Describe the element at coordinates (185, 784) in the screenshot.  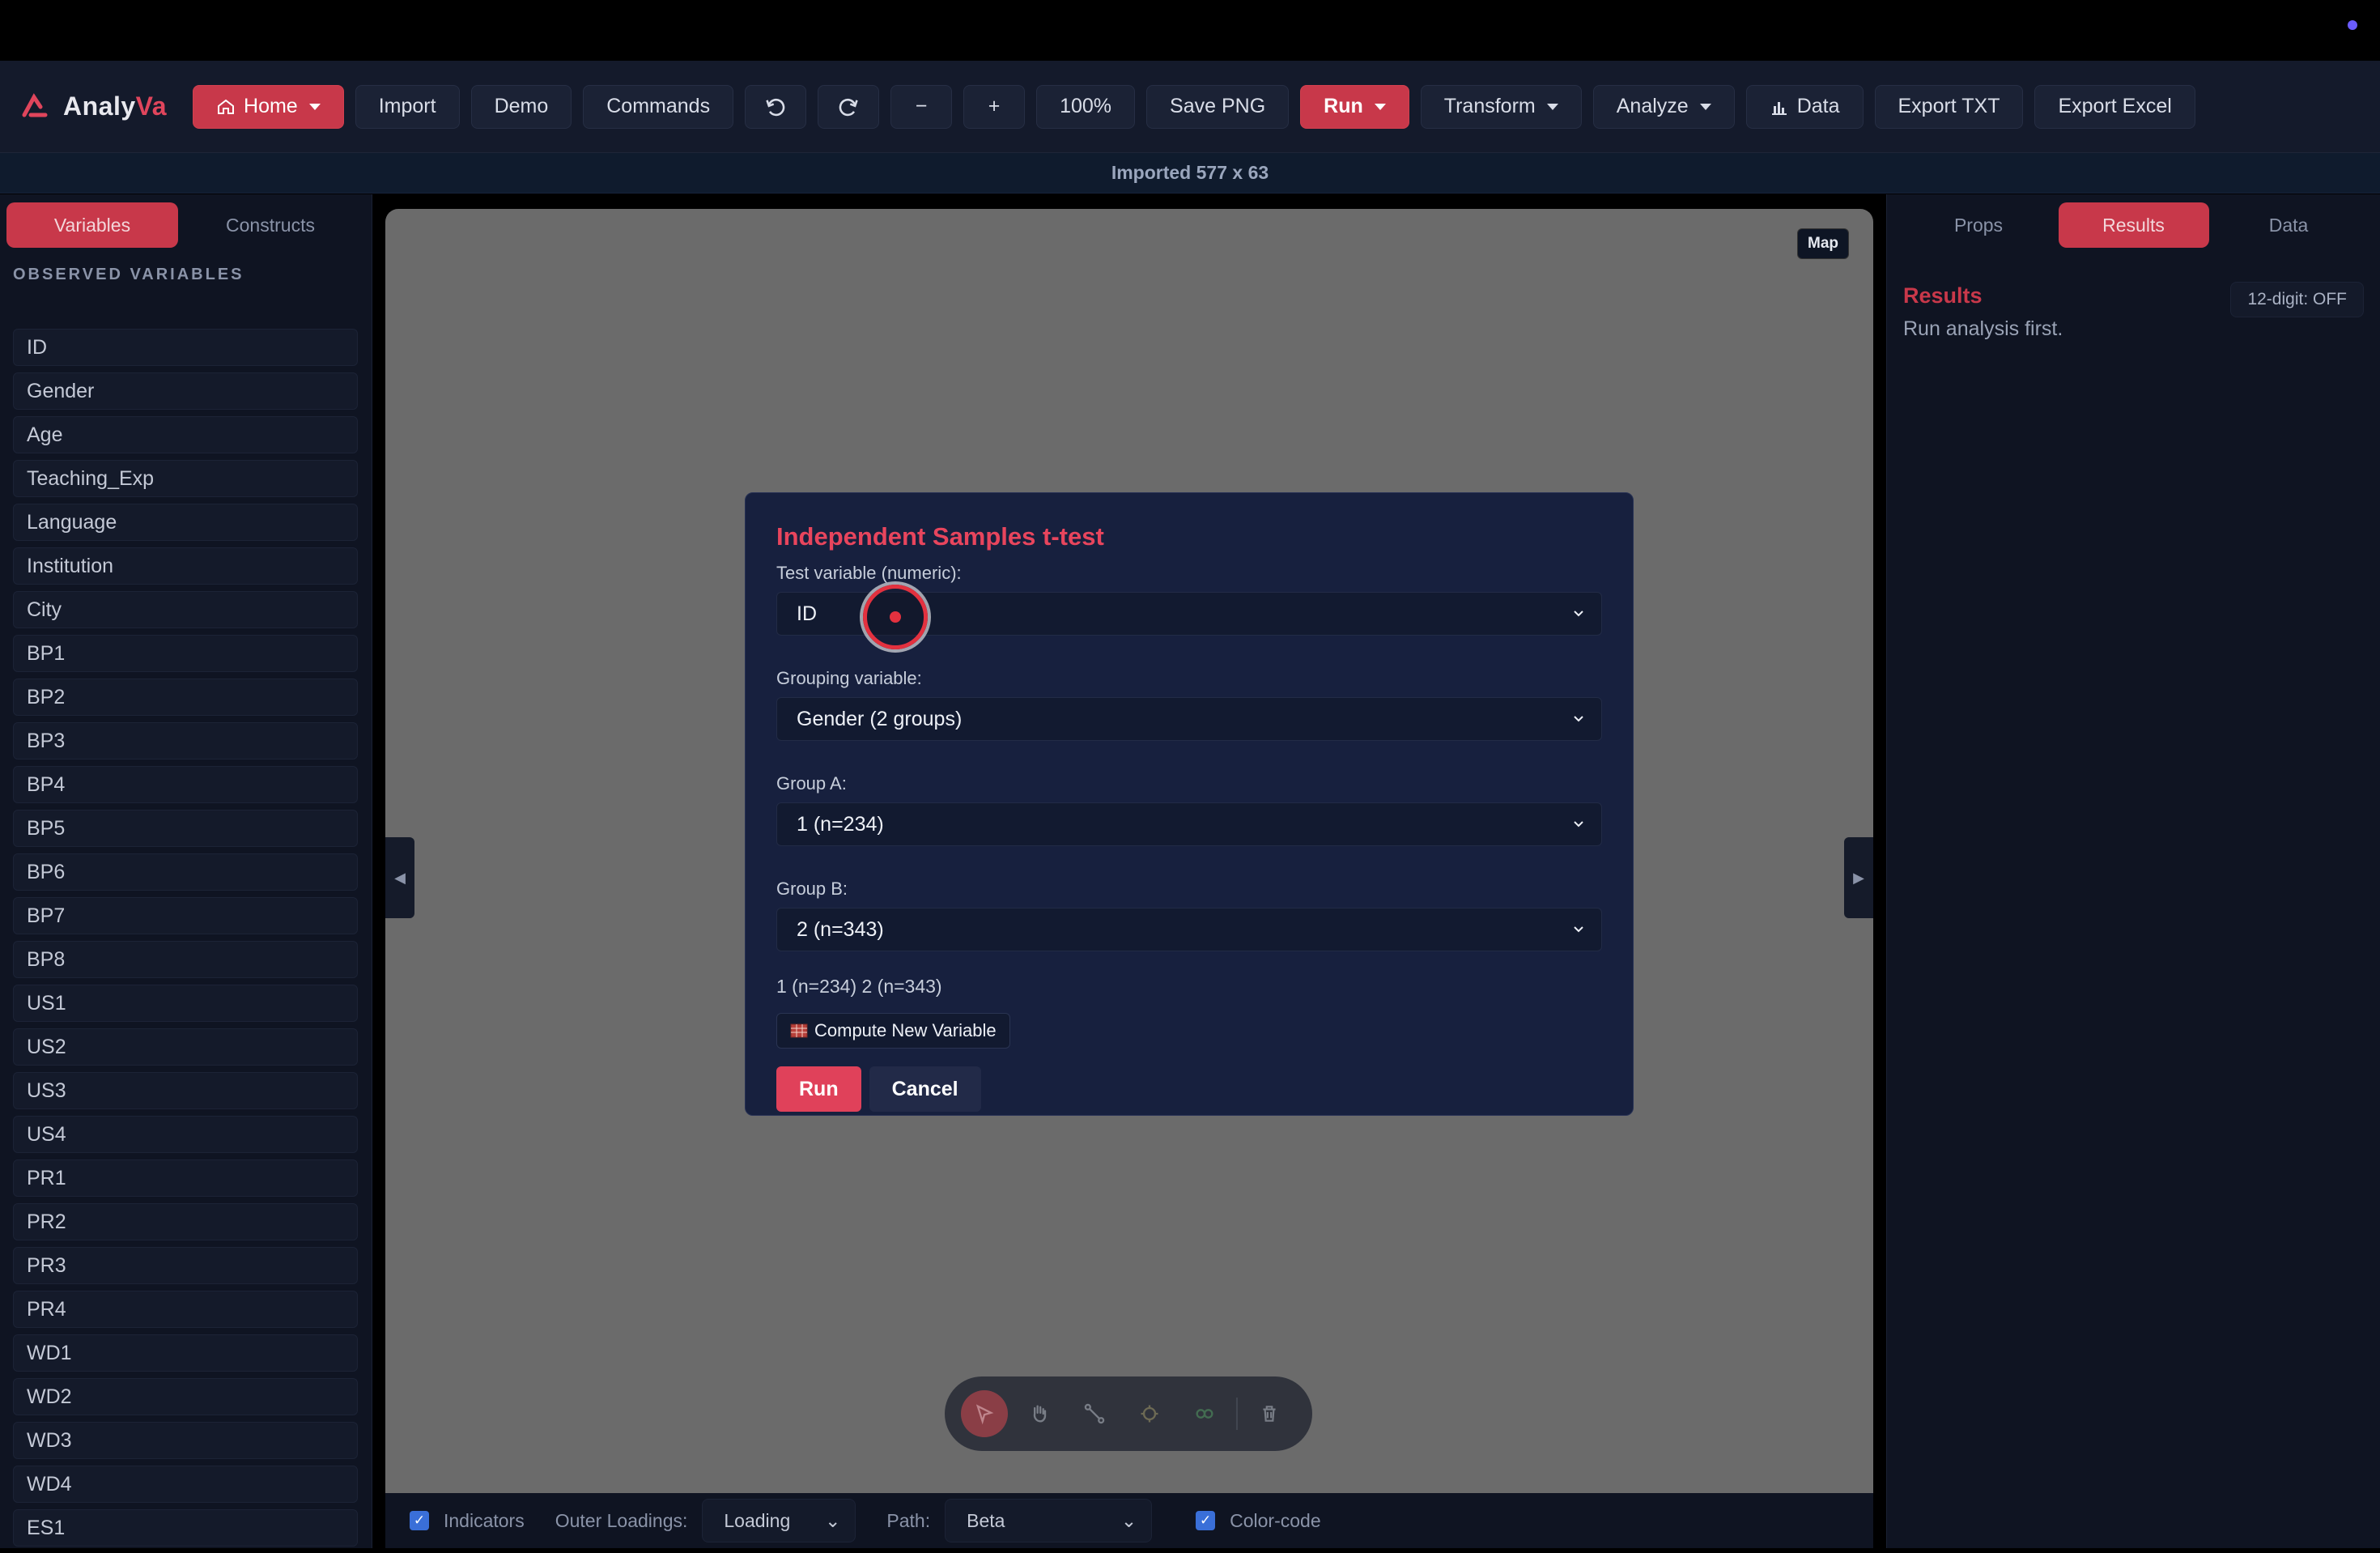
I see `variable-item: BP4` at that location.